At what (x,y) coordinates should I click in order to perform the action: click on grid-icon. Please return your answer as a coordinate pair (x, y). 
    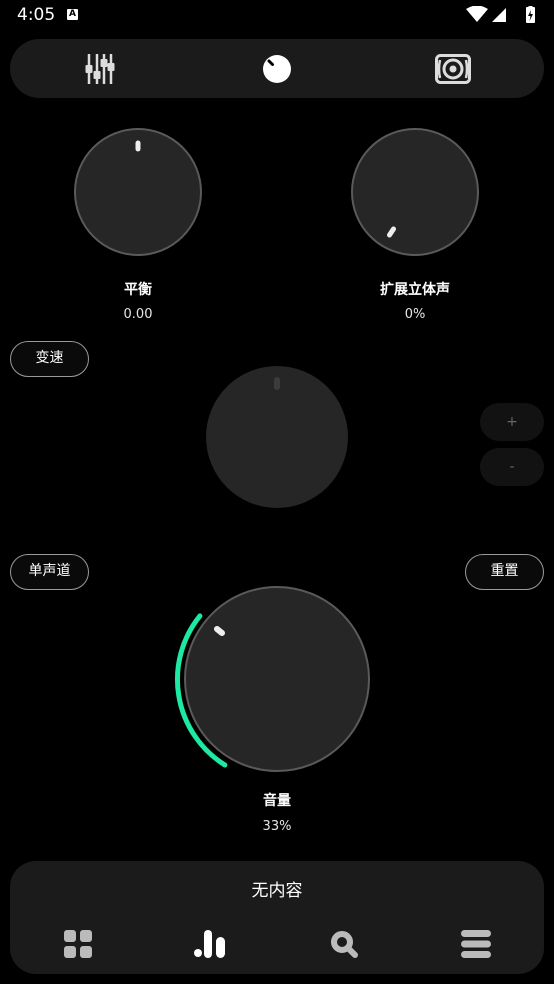
    Looking at the image, I should click on (78, 944).